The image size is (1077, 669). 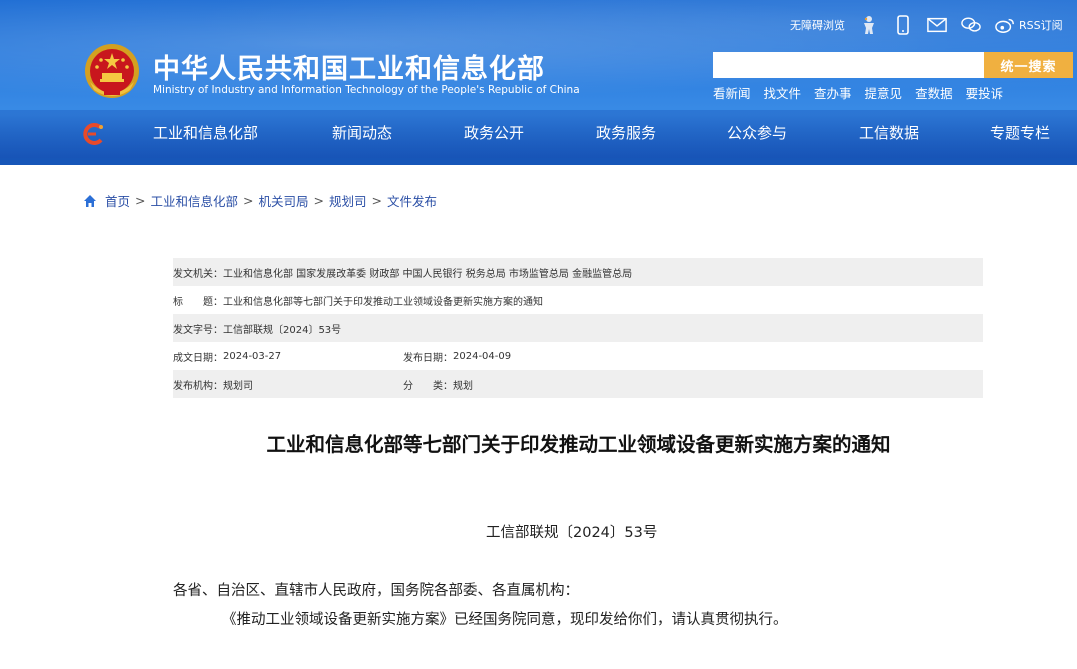 What do you see at coordinates (505, 620) in the screenshot?
I see `article-paragraph: 《推动工业领域设备更新实施方案》已经国务院同意，现印发给你们，请认真贯彻执行。` at bounding box center [505, 620].